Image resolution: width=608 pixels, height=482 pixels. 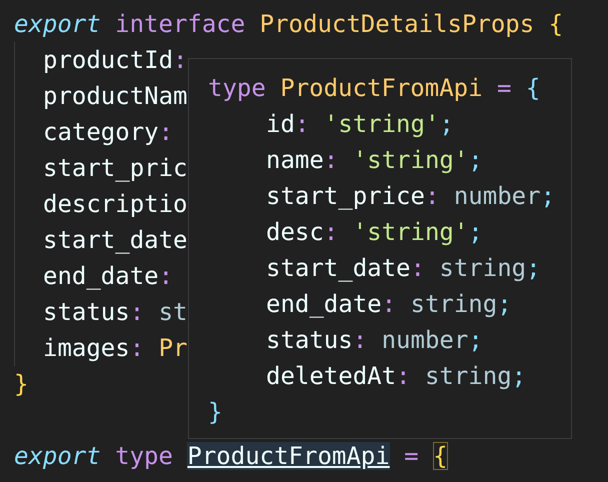 I want to click on property-name: start_pric, so click(x=115, y=168).